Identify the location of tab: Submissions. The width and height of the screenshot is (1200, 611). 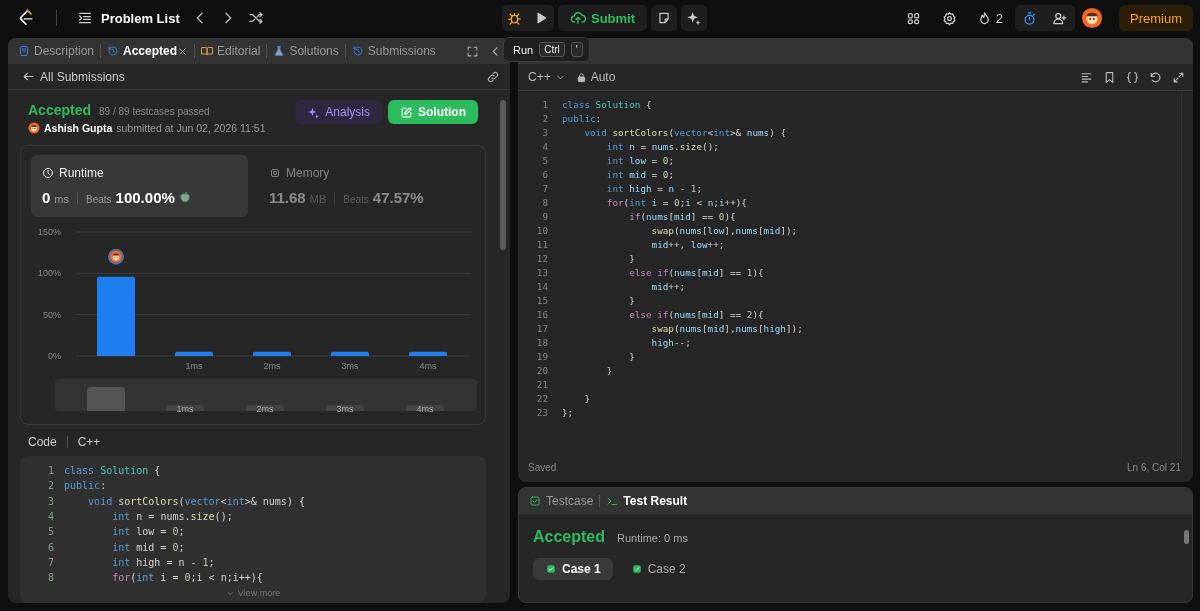
(393, 51).